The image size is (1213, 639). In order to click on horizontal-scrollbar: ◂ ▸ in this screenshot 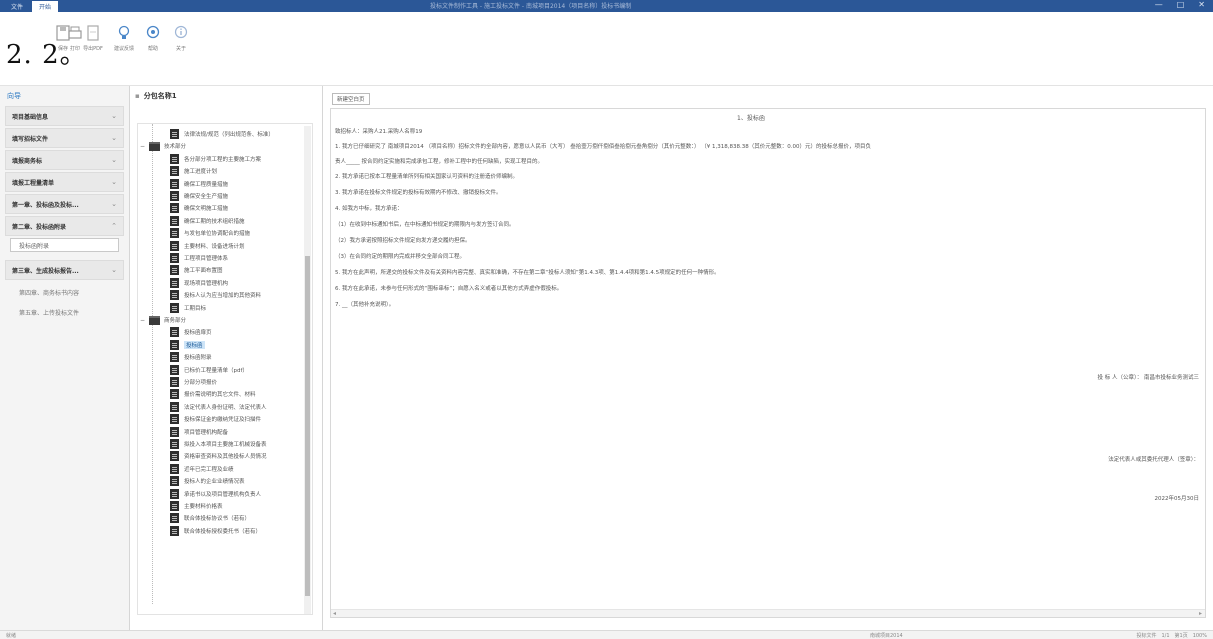, I will do `click(768, 613)`.